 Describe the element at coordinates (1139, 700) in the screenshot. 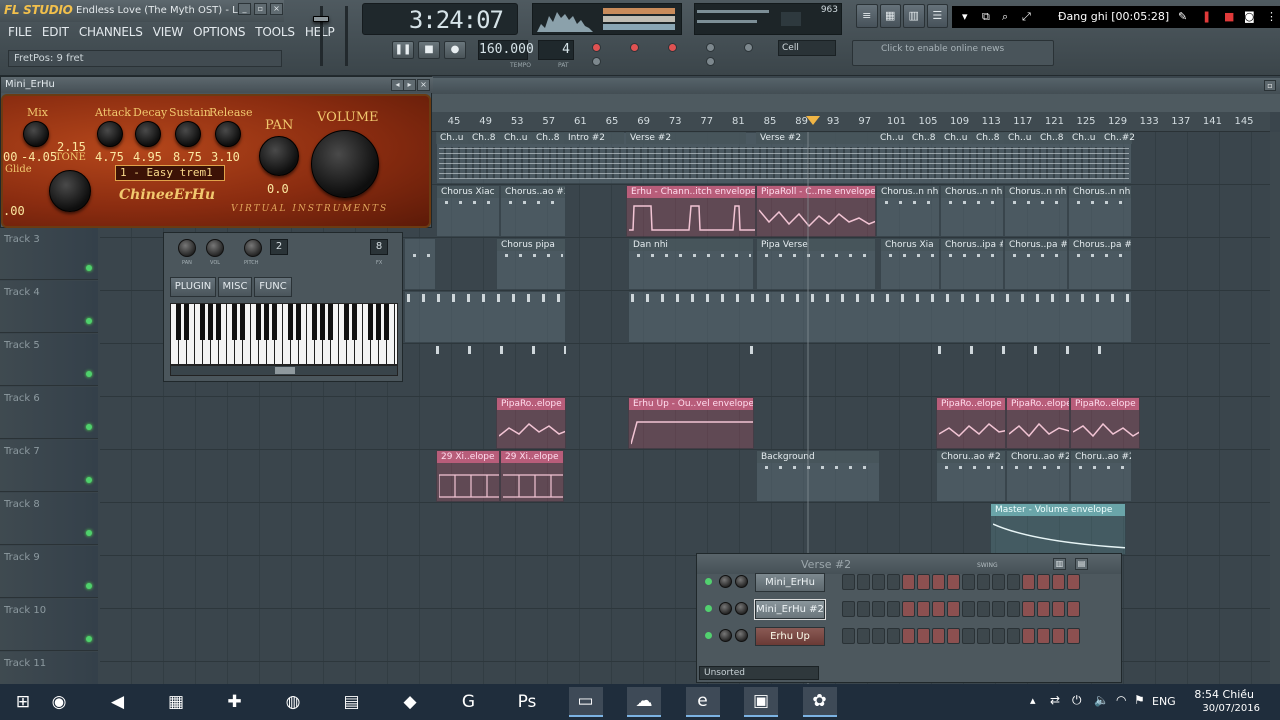

I see `flag-icon: ⚑` at that location.